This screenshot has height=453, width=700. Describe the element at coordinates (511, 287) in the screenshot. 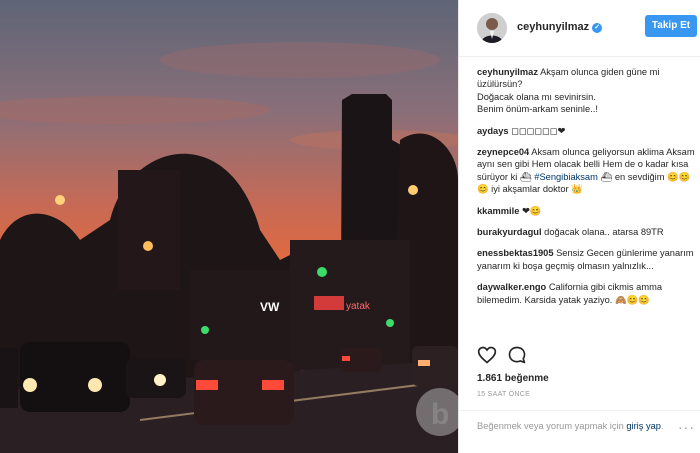

I see `comment-username: daywalker.engo` at that location.